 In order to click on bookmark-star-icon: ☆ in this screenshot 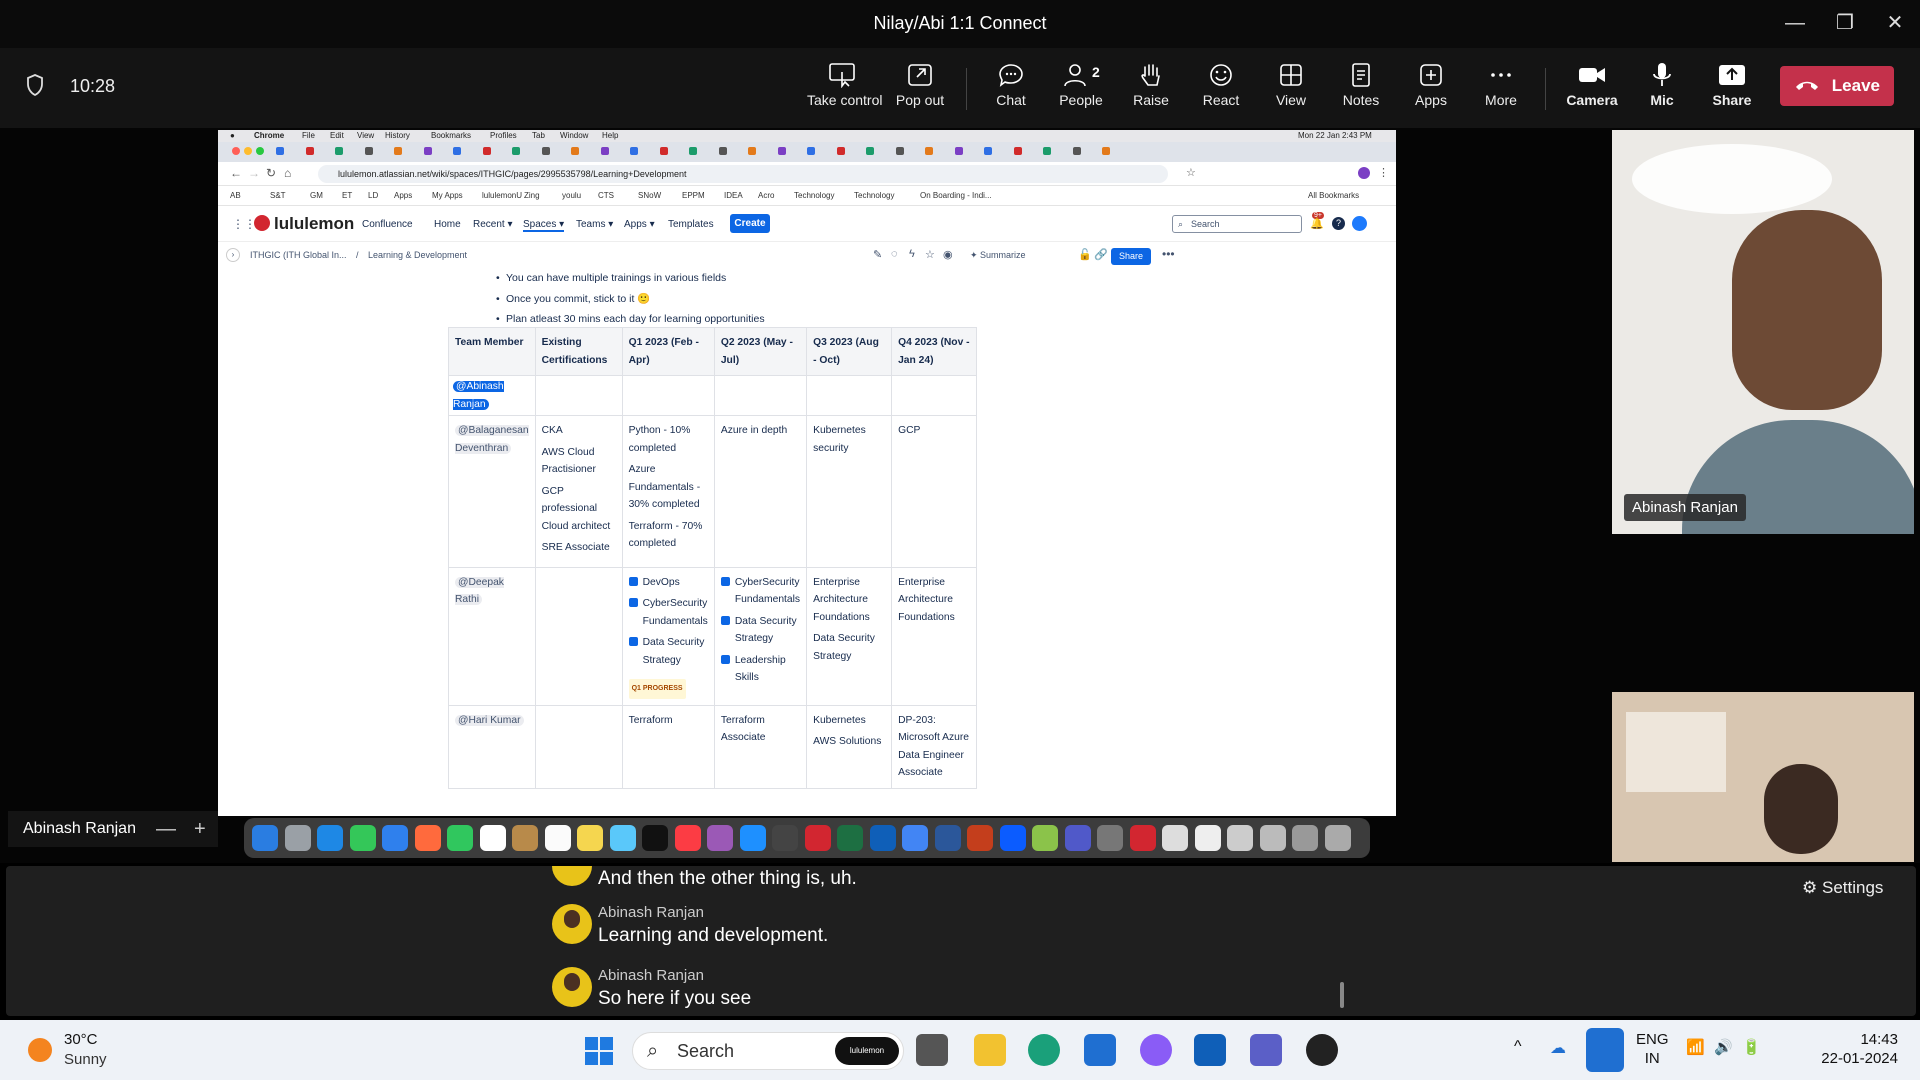, I will do `click(1191, 172)`.